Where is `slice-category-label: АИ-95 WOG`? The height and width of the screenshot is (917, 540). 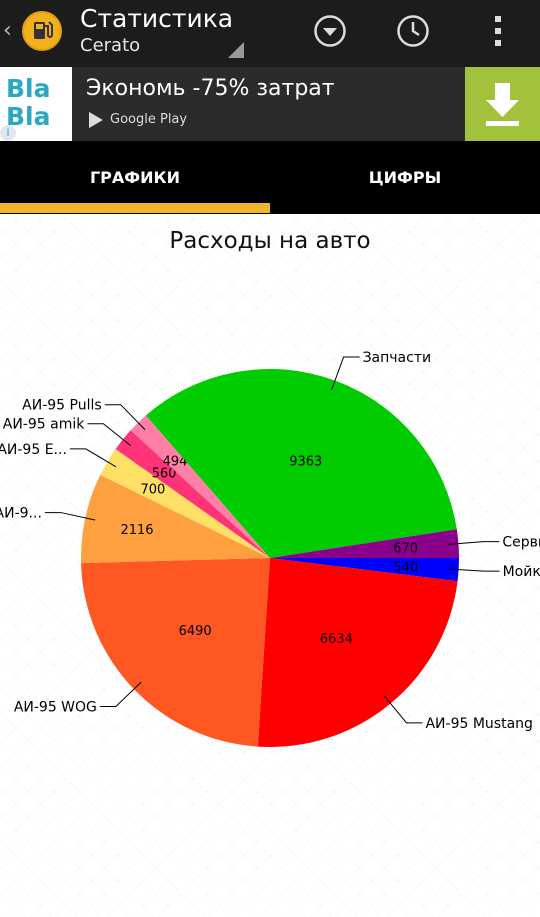 slice-category-label: АИ-95 WOG is located at coordinates (55, 707).